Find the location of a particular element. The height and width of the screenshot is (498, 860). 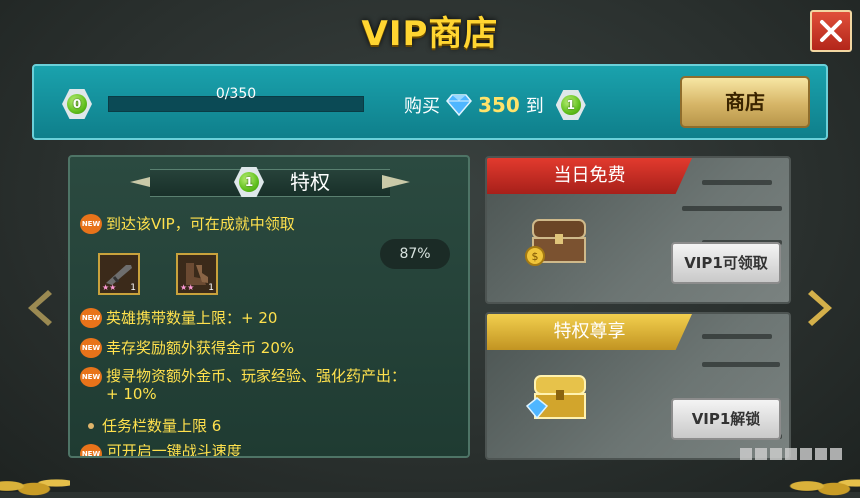

privilege-row: NEW 幸存奖励额外获得金币 20% is located at coordinates (187, 347).